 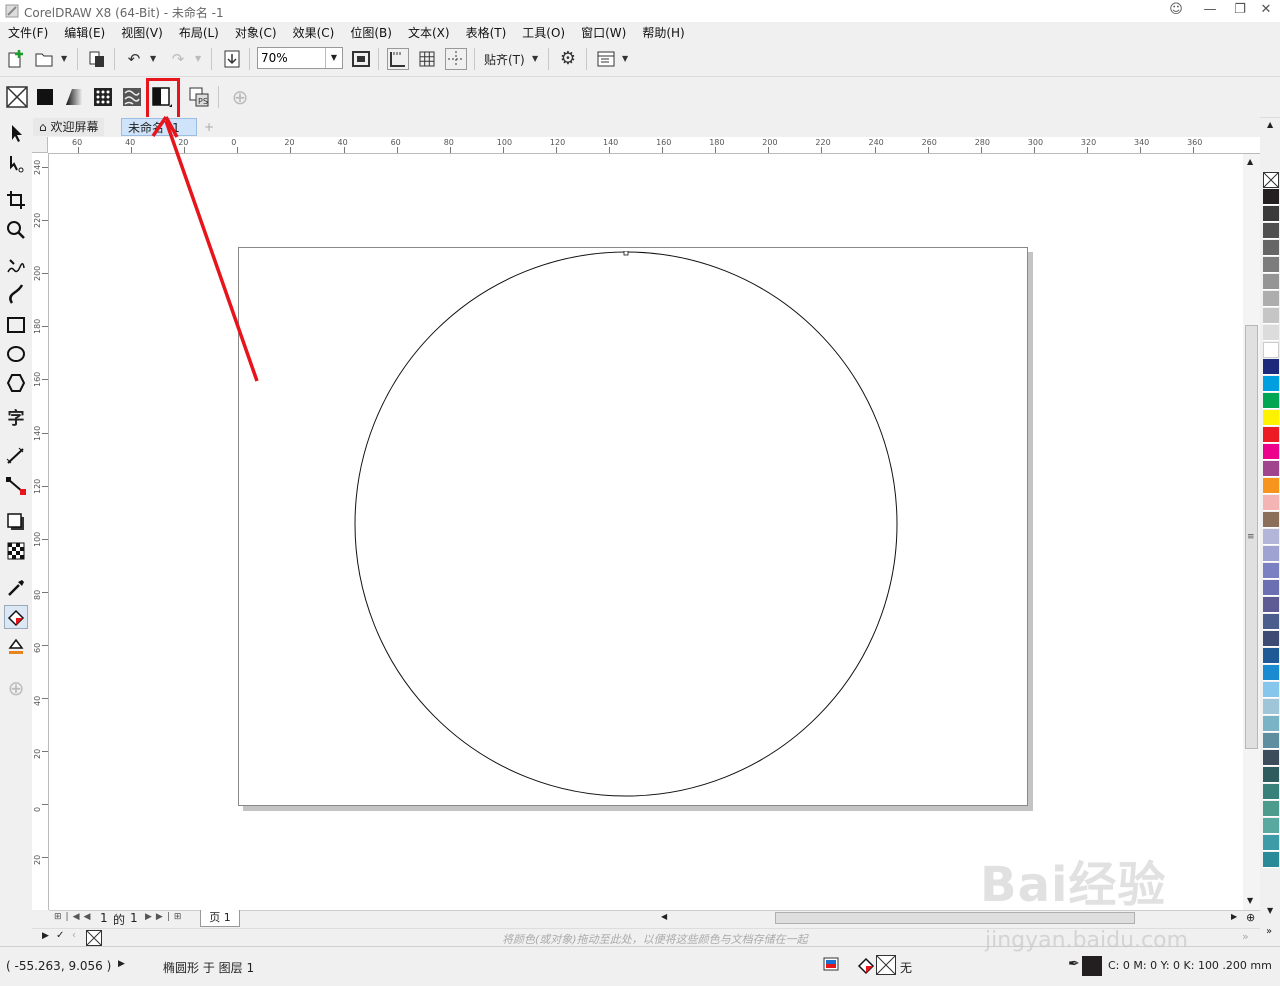 What do you see at coordinates (1234, 916) in the screenshot?
I see `scroll-right-arrow-icon: ▶` at bounding box center [1234, 916].